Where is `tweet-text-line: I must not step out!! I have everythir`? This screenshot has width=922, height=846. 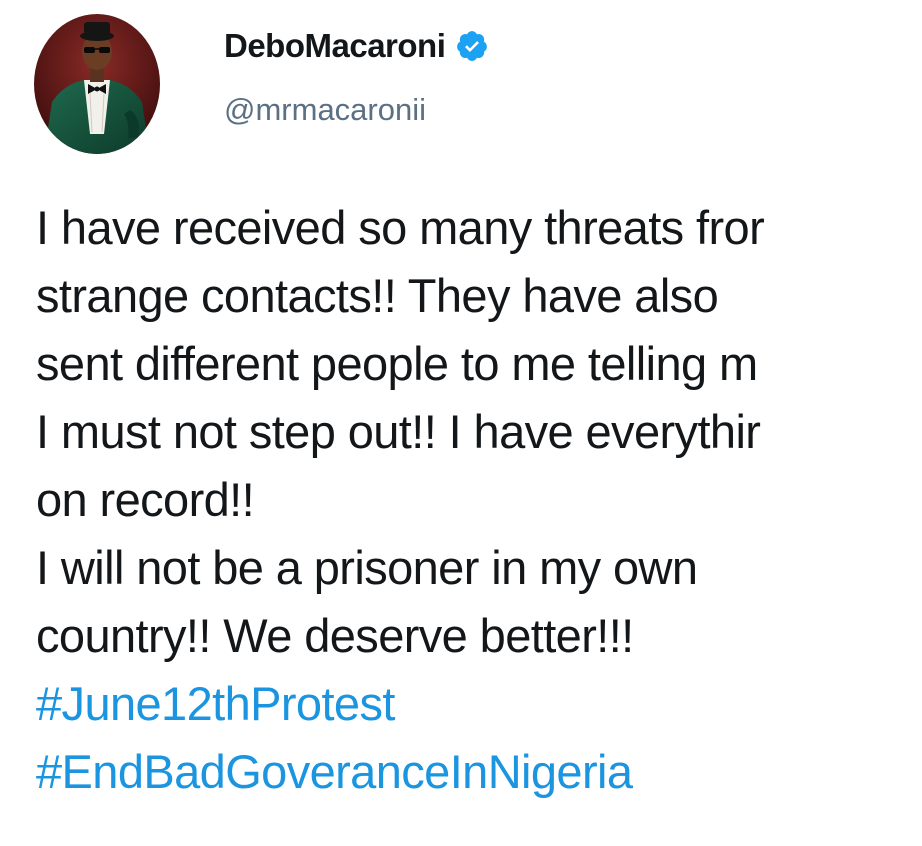 tweet-text-line: I must not step out!! I have everythir is located at coordinates (398, 431).